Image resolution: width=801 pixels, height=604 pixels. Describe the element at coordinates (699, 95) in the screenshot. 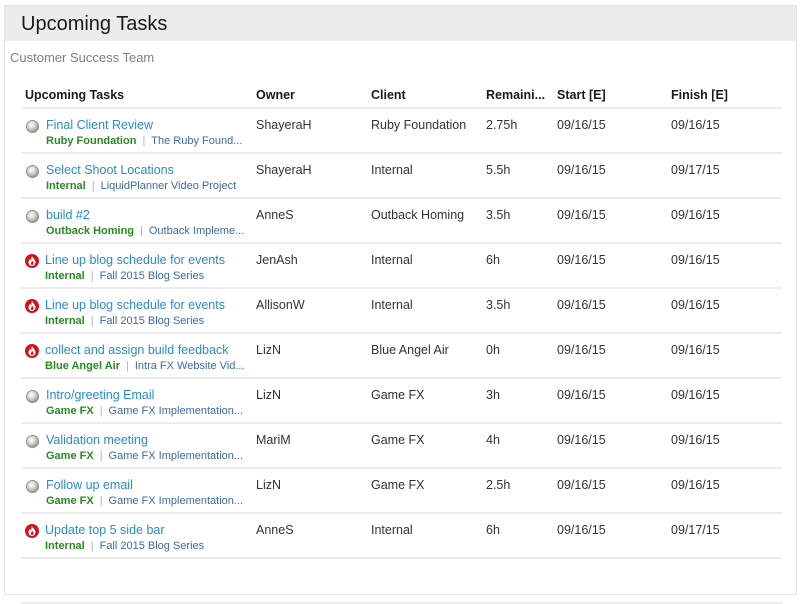

I see `column-header-finish: Finish [E]` at that location.